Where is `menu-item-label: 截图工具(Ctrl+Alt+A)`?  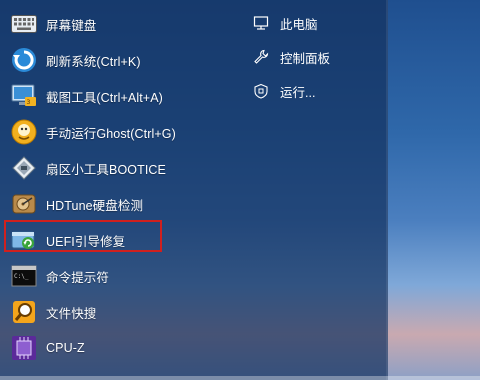 menu-item-label: 截图工具(Ctrl+Alt+A) is located at coordinates (104, 97).